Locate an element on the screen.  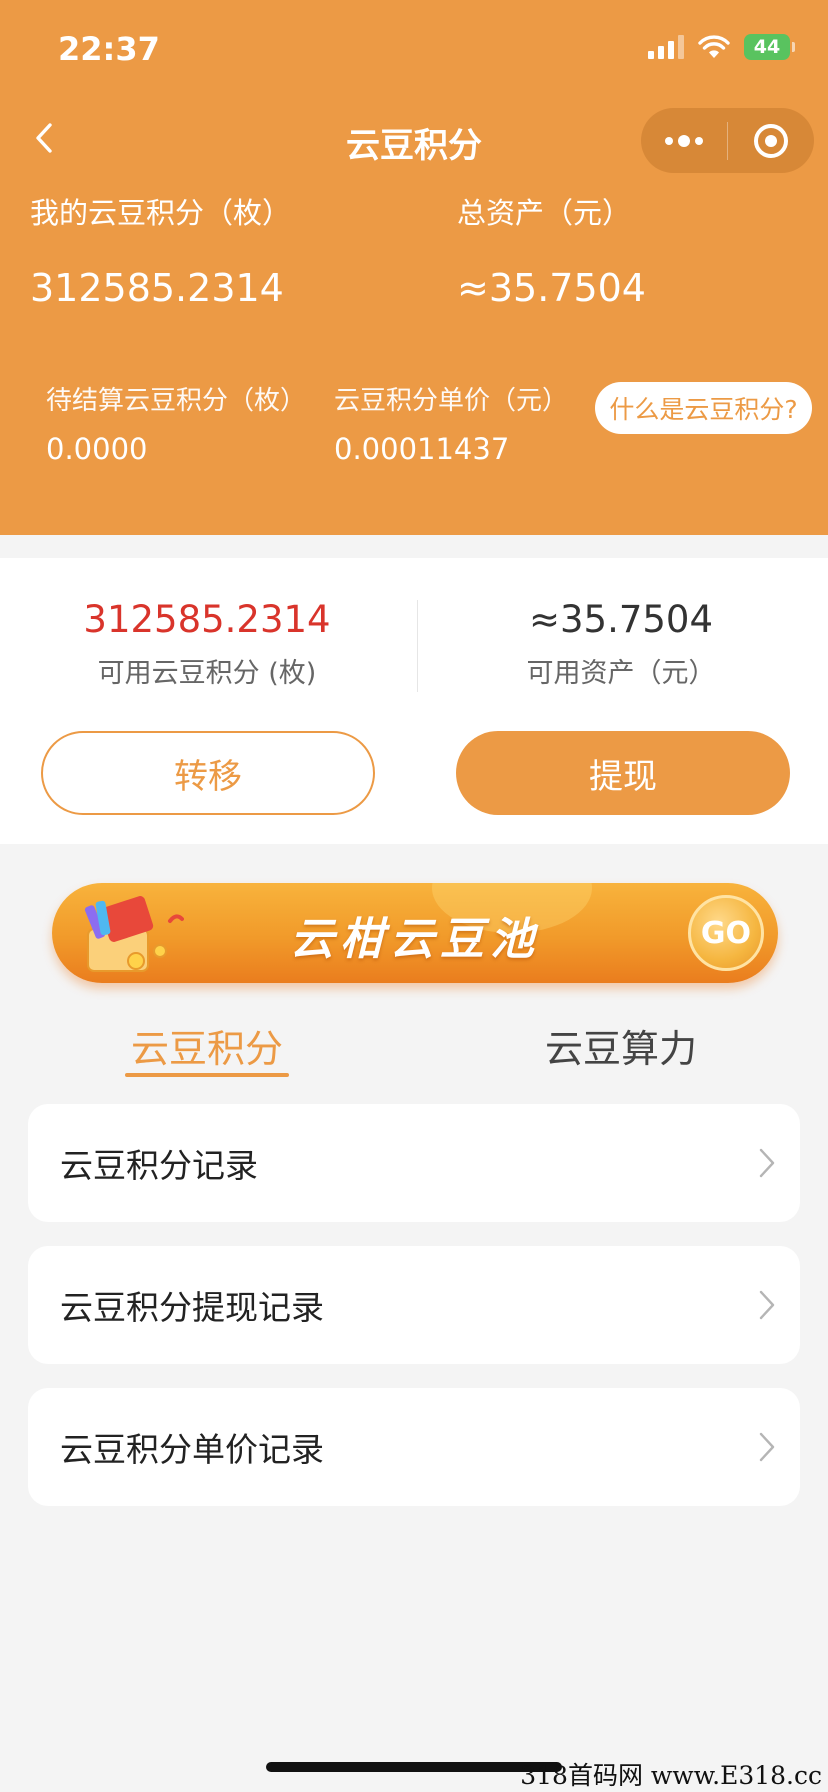
site-watermark: 318首码网 www.E318.cc is located at coordinates (671, 1775).